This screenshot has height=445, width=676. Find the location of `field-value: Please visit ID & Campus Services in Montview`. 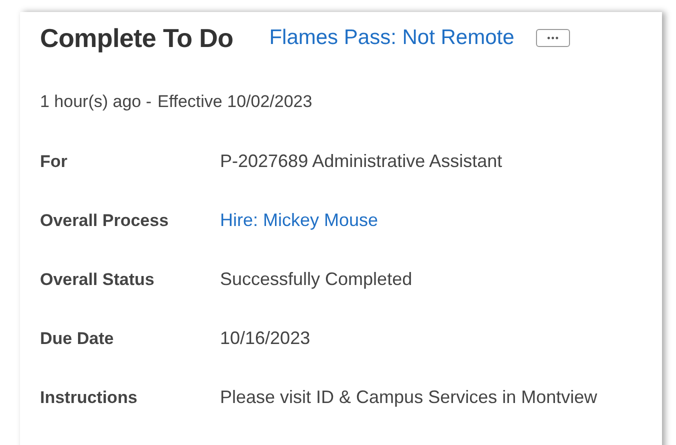

field-value: Please visit ID & Campus Services in Montview is located at coordinates (409, 397).